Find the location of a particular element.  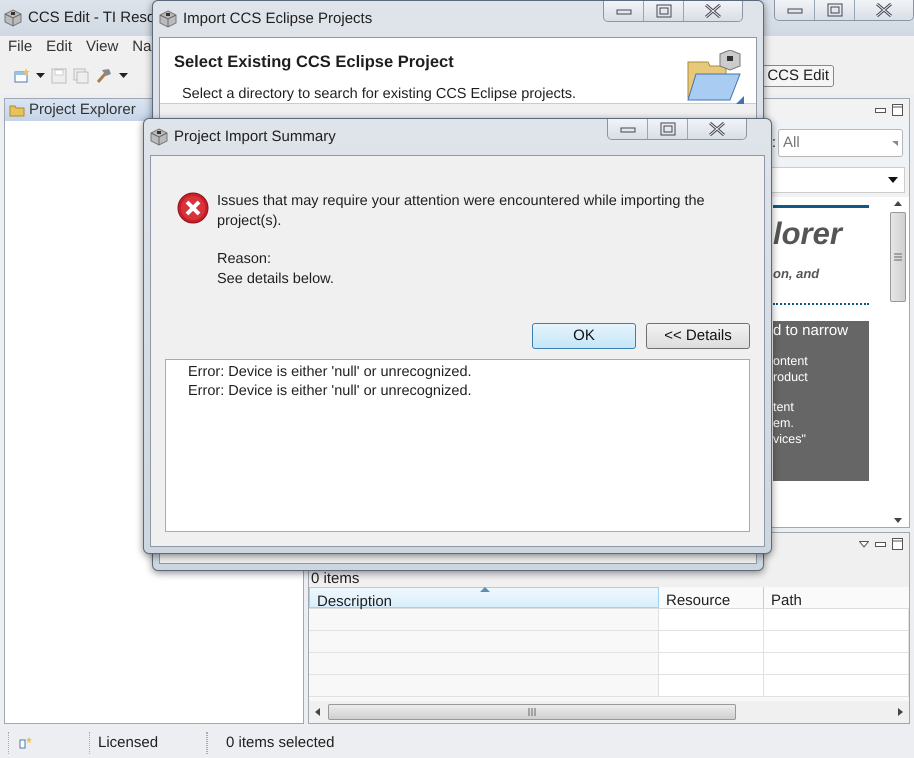

filter-dropdown: All is located at coordinates (840, 143).